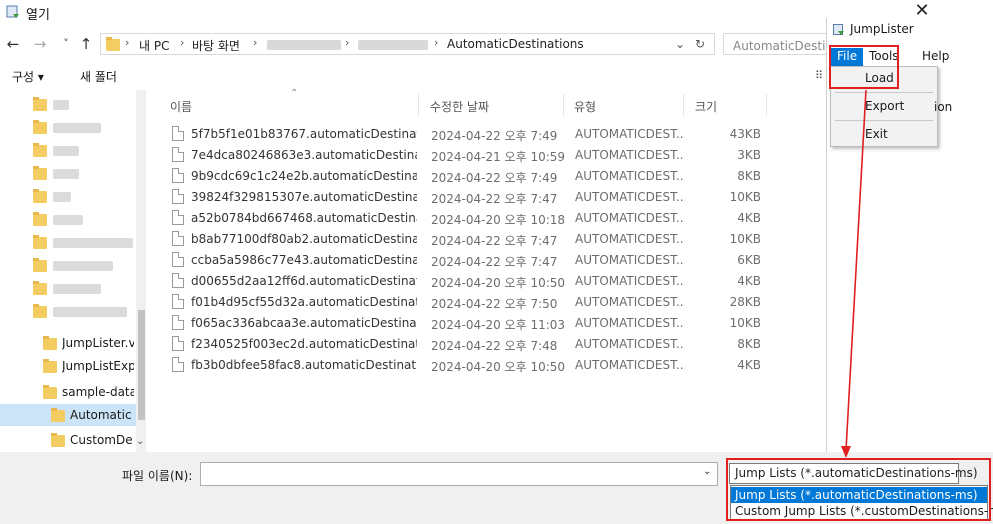 The height and width of the screenshot is (524, 993). What do you see at coordinates (854, 273) in the screenshot?
I see `annotation-arrow` at bounding box center [854, 273].